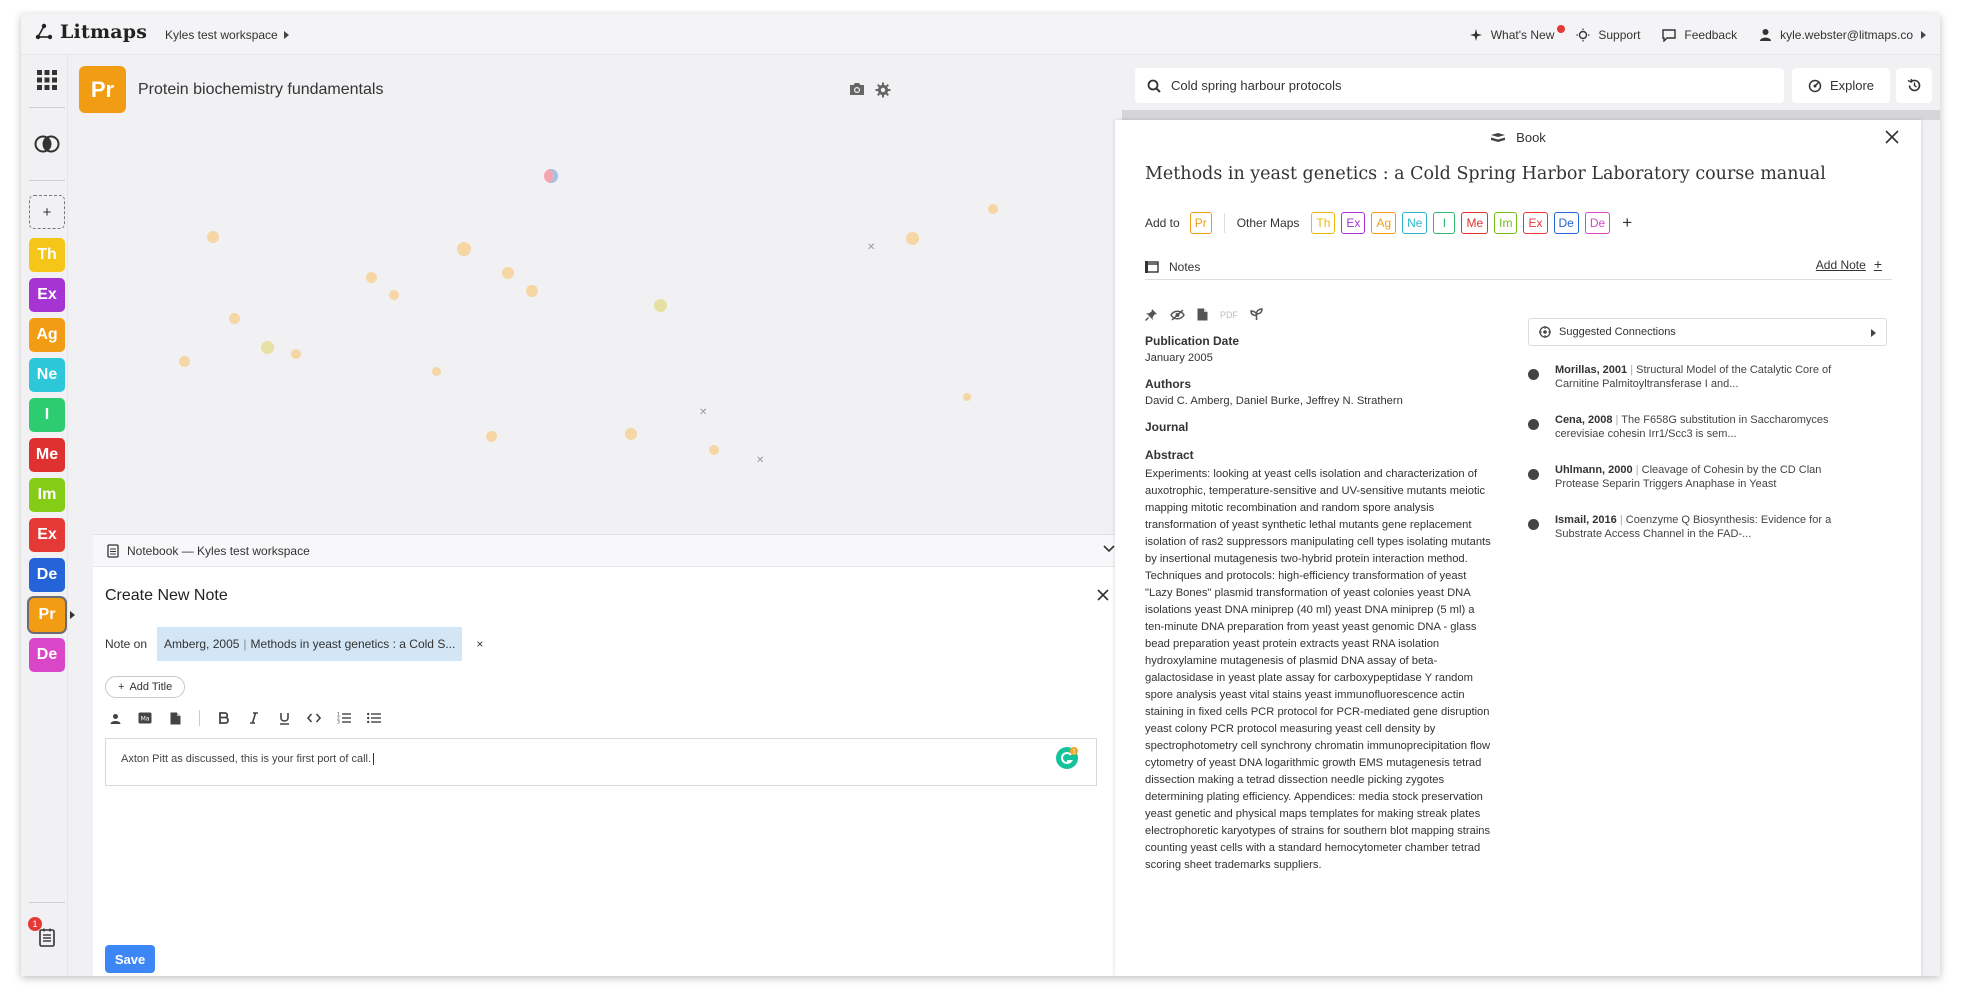  Describe the element at coordinates (47, 495) in the screenshot. I see `map-button-im: Im` at that location.